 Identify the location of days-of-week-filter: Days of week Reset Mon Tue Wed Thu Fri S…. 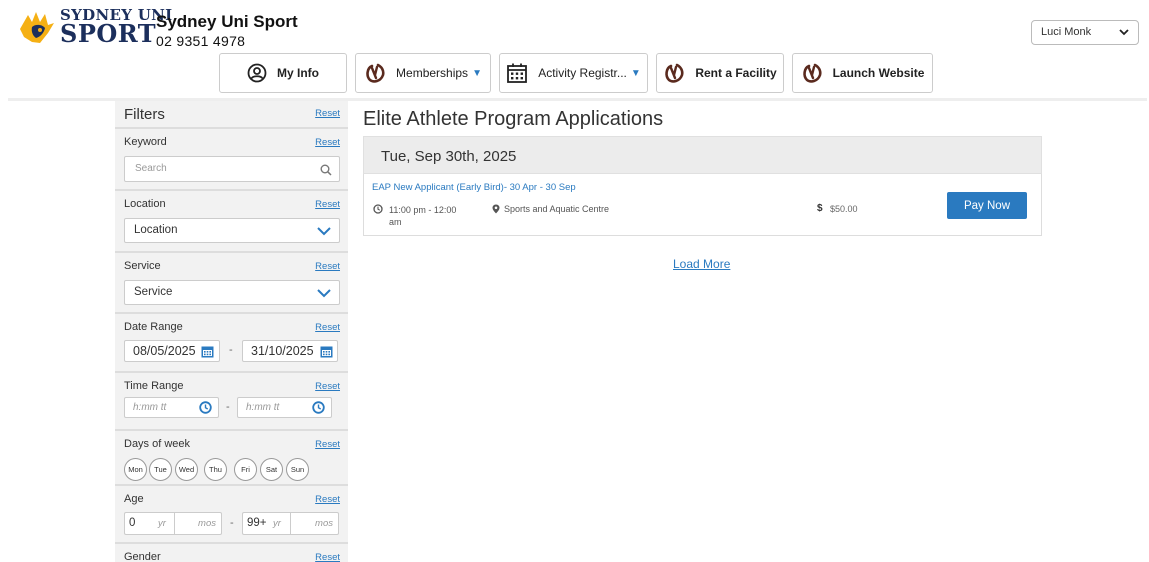
(231, 458).